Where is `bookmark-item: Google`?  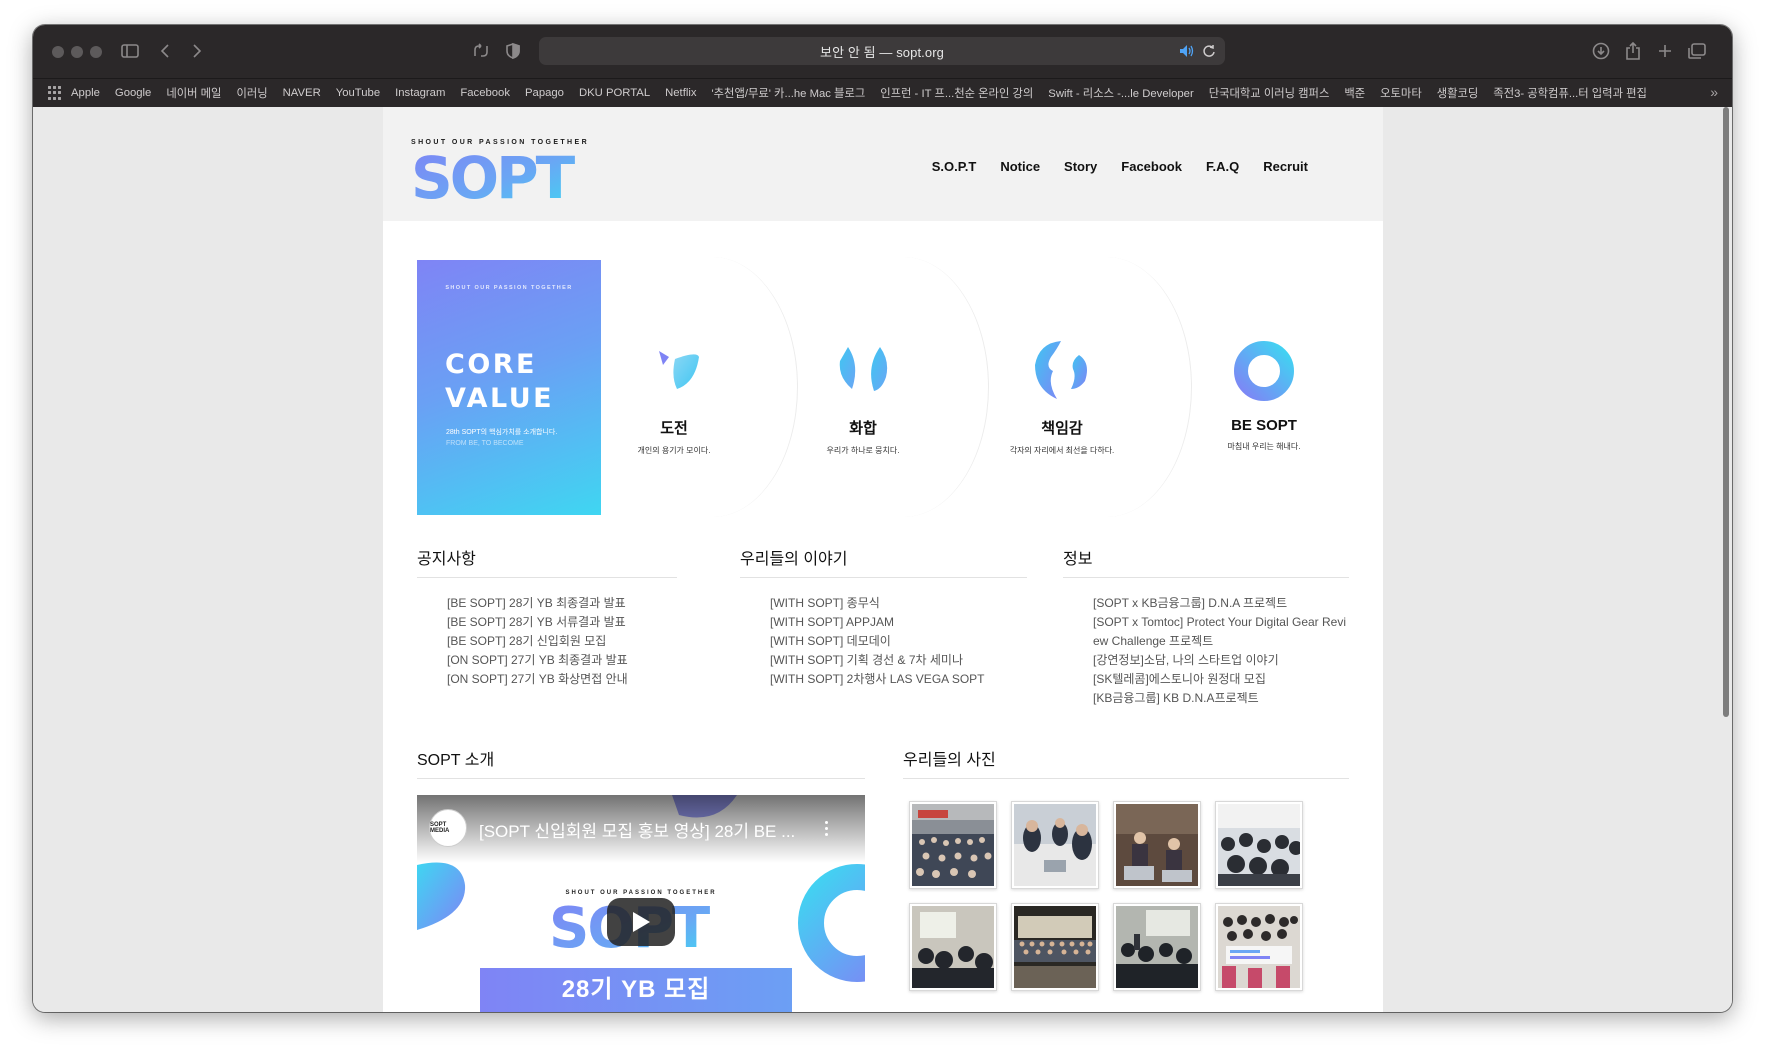 bookmark-item: Google is located at coordinates (133, 93).